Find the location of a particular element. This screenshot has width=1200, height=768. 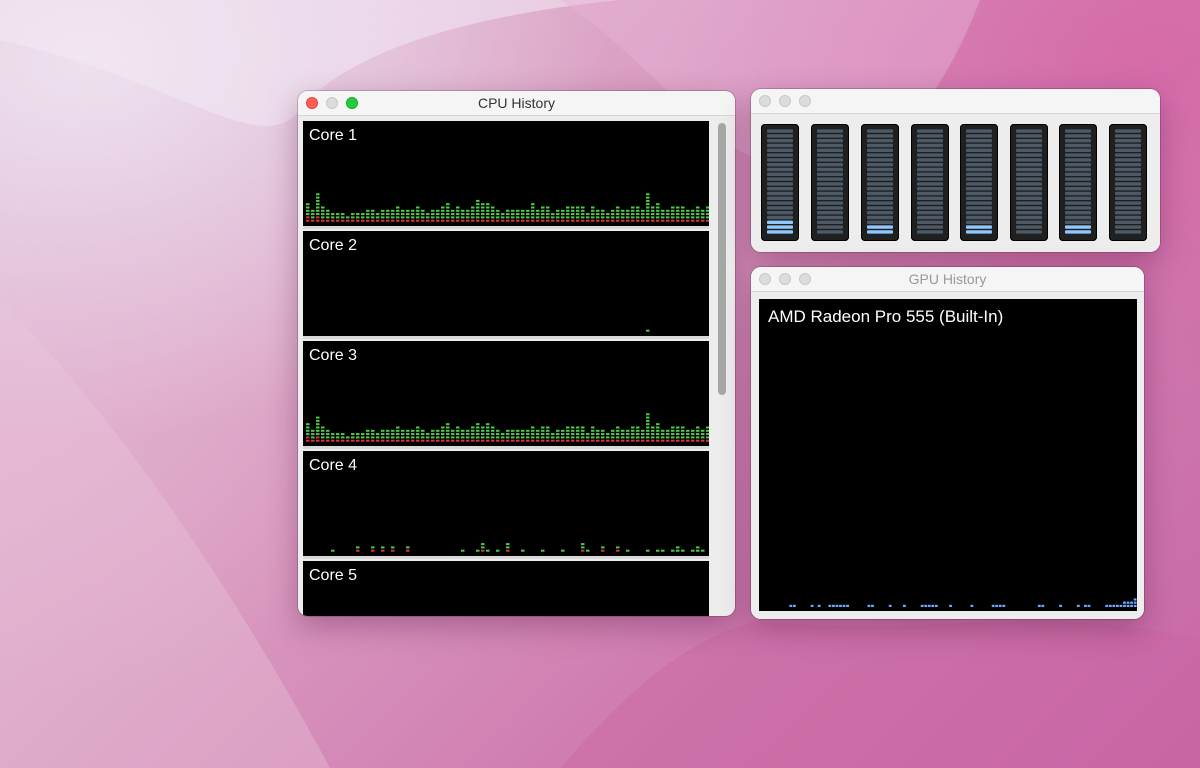

close-button is located at coordinates (765, 101).